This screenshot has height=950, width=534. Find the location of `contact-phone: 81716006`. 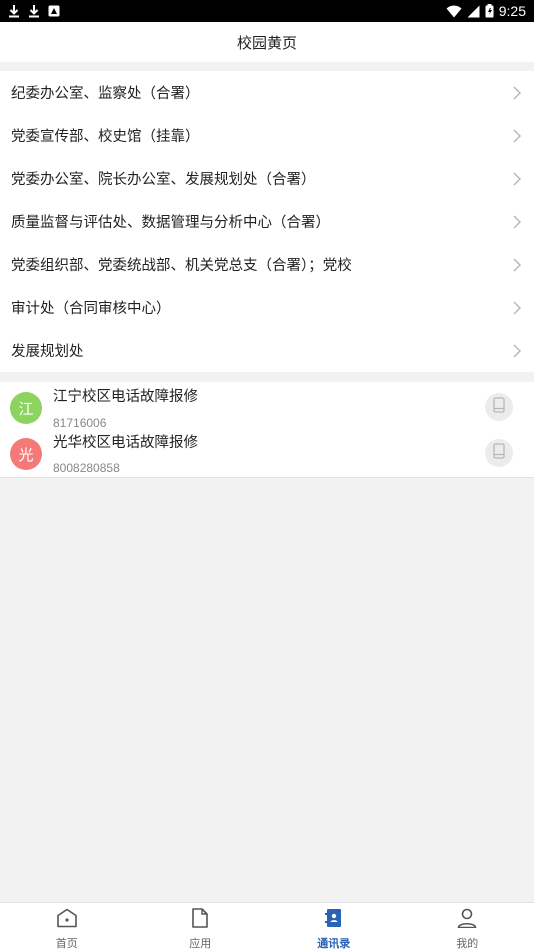

contact-phone: 81716006 is located at coordinates (80, 423).